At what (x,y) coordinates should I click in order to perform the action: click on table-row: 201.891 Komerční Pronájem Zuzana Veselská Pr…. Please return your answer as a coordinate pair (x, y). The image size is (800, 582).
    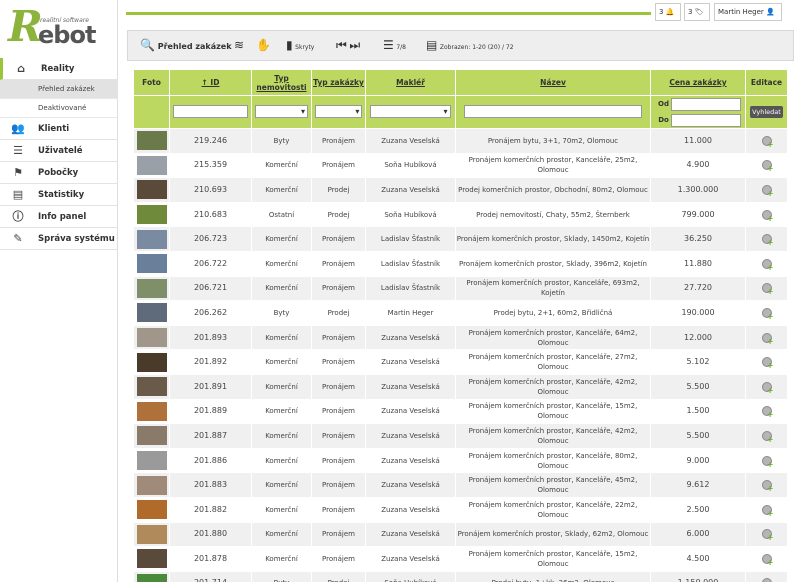
    Looking at the image, I should click on (460, 386).